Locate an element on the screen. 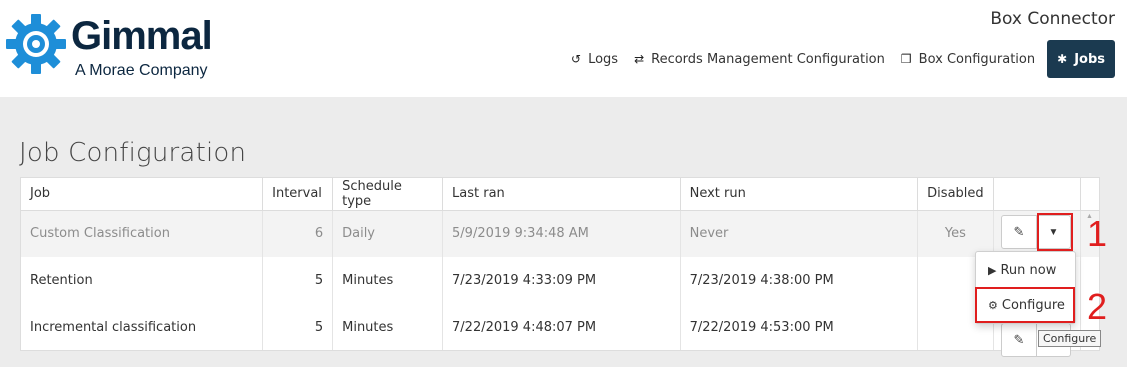 Image resolution: width=1127 pixels, height=367 pixels. nav-logs: ↺ Logs is located at coordinates (594, 59).